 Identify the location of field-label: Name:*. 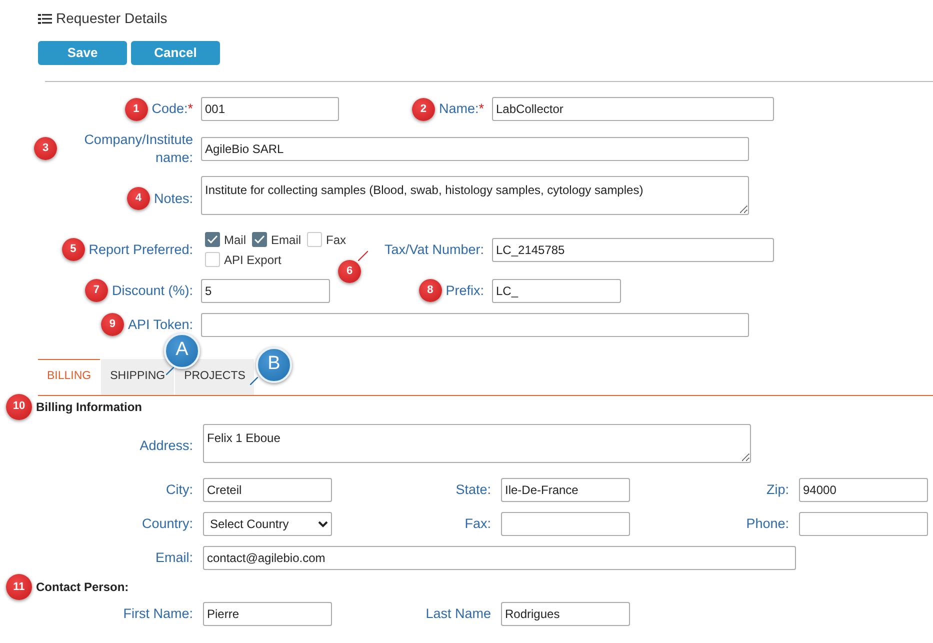
(461, 109).